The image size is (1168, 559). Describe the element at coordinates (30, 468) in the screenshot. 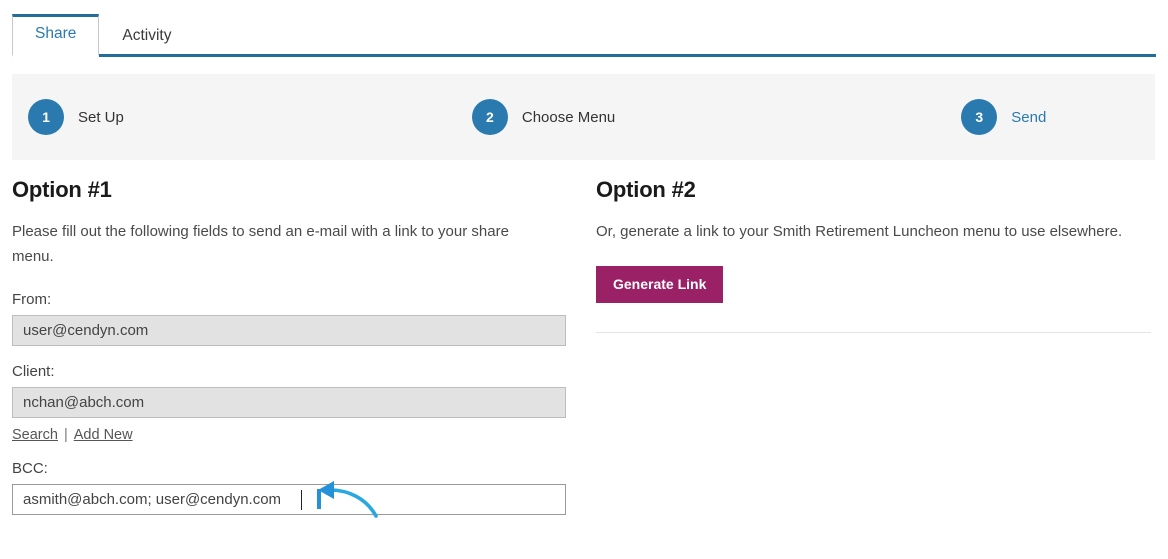

I see `bcc-label: BCC:` at that location.